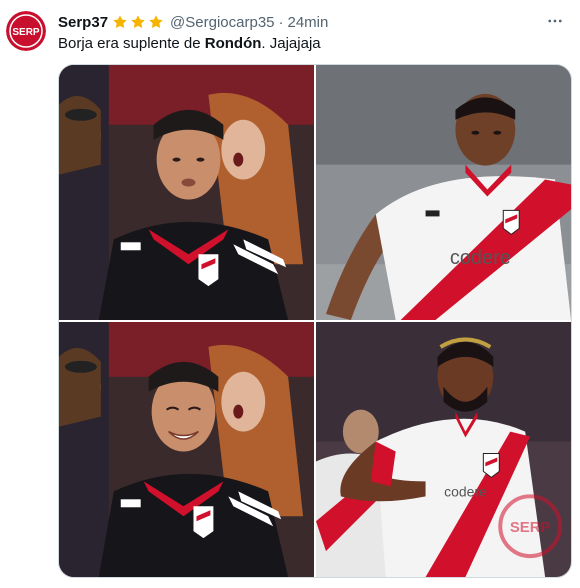  I want to click on tweet-header: Serp37 @Sergiocarp35 · 24min, so click(193, 22).